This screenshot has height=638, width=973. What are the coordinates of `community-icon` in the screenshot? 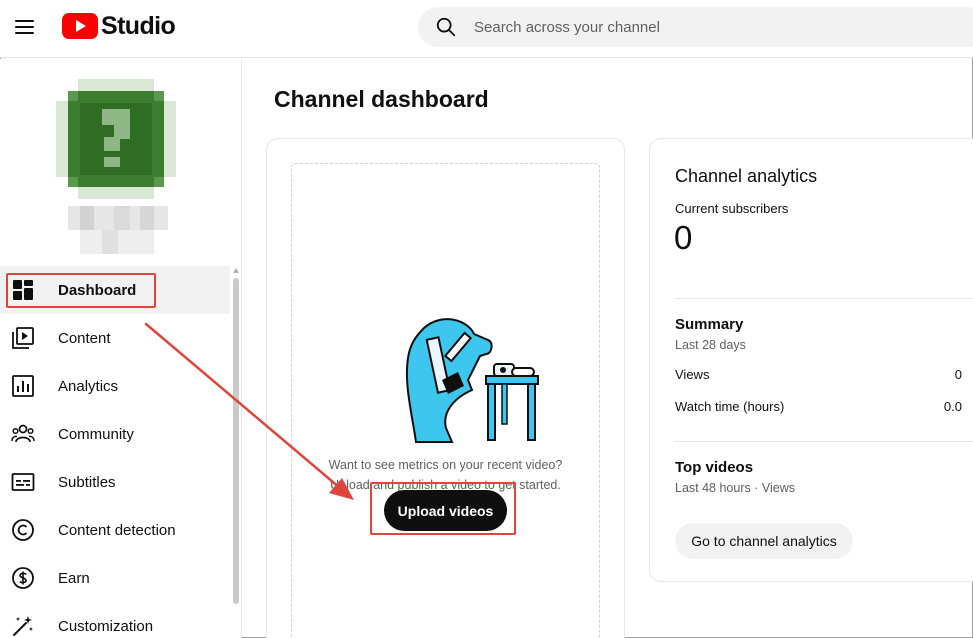 It's located at (23, 433).